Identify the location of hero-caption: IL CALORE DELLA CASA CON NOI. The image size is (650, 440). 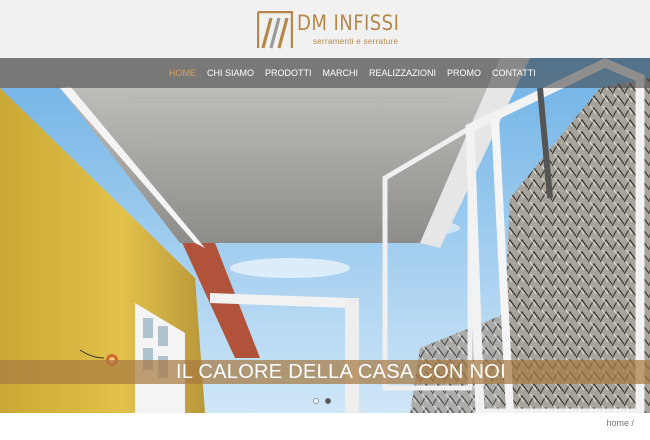
(341, 372).